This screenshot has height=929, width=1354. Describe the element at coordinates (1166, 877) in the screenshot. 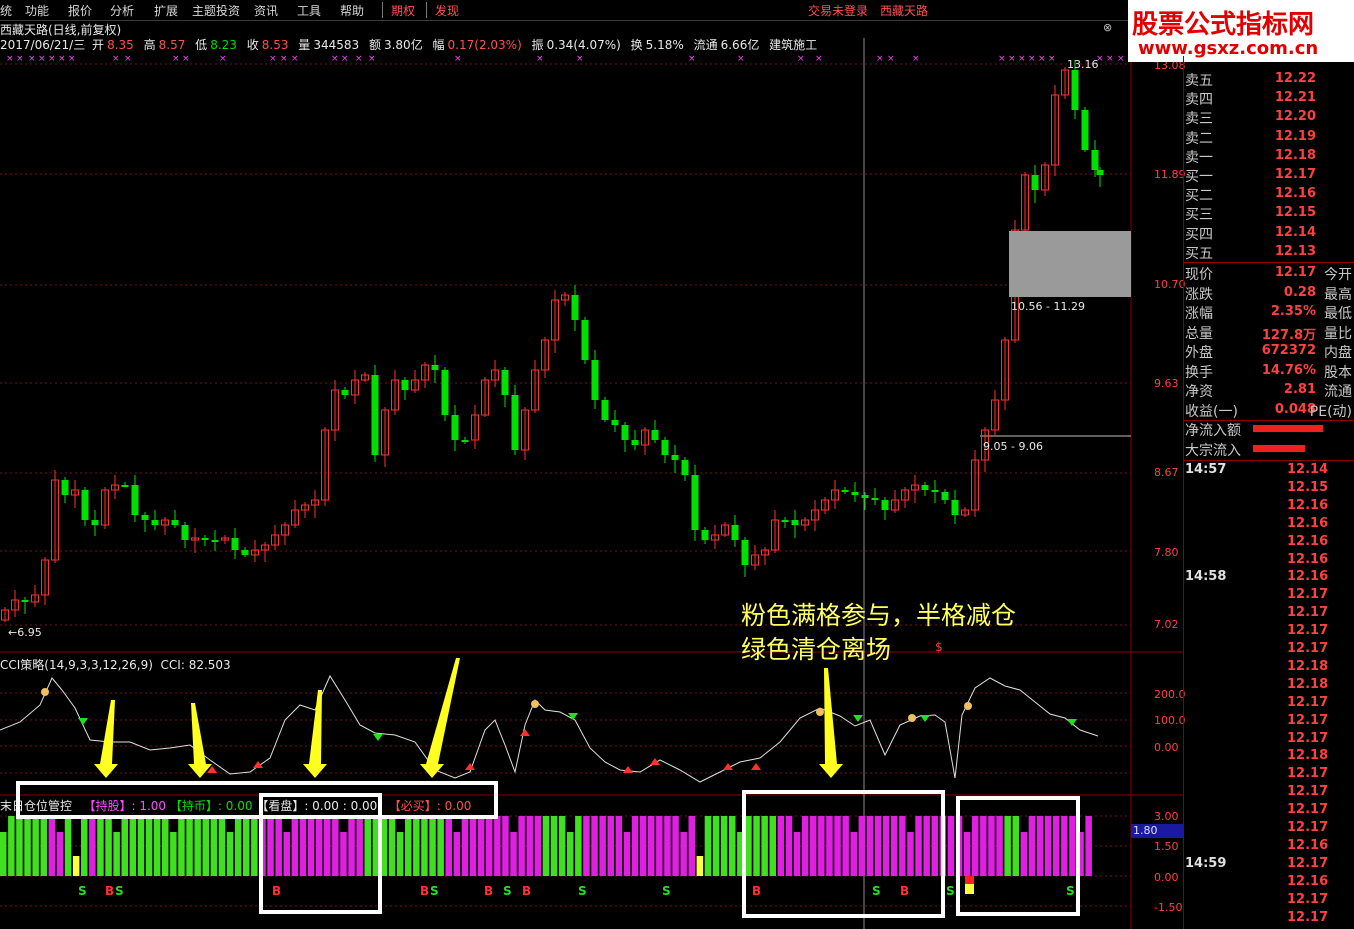

I see `position-tick: 0.00` at that location.